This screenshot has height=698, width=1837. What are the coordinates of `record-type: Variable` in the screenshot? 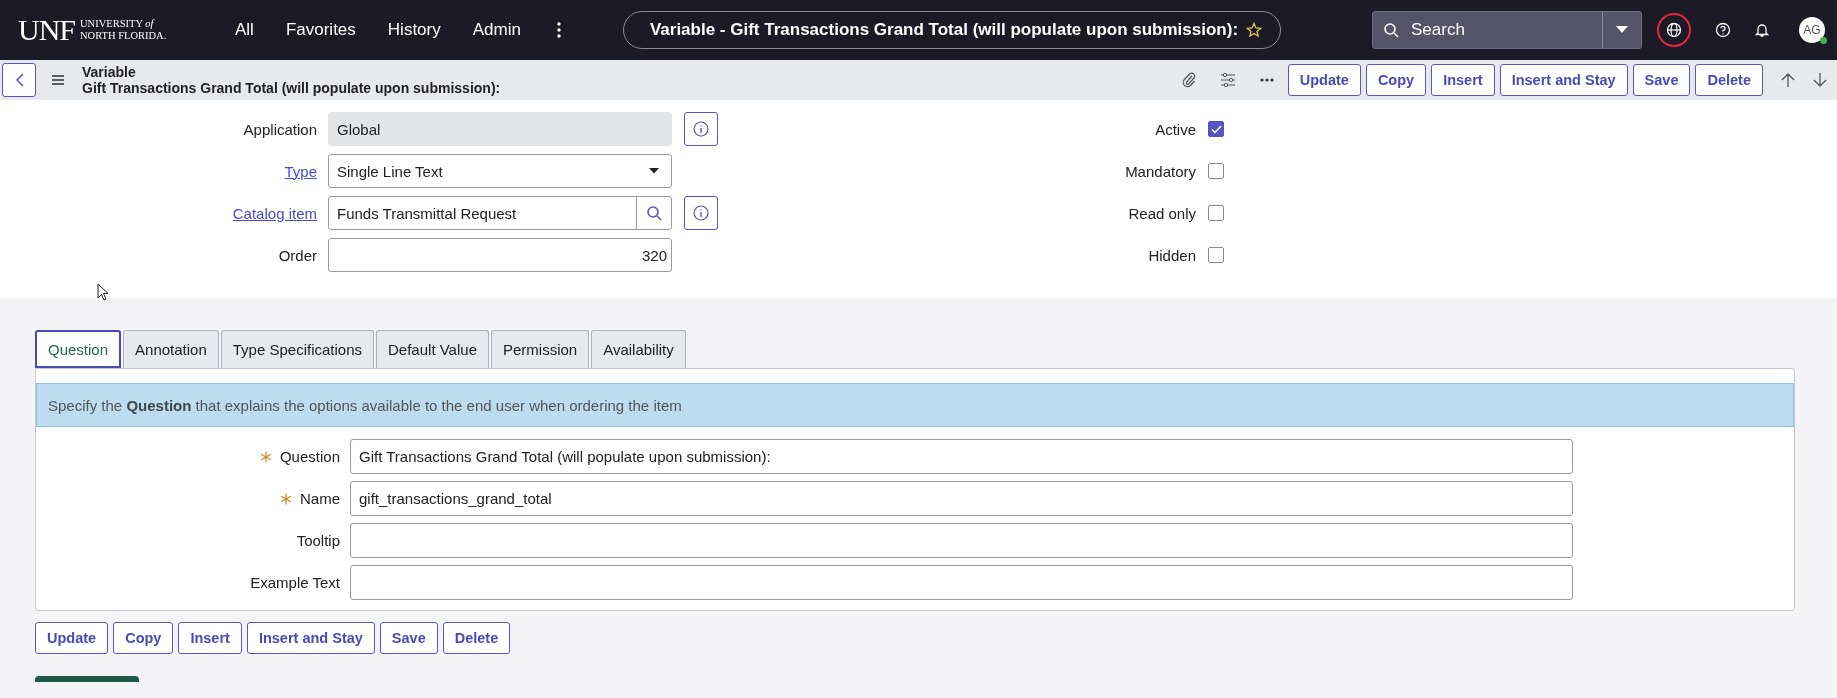 It's located at (109, 72).